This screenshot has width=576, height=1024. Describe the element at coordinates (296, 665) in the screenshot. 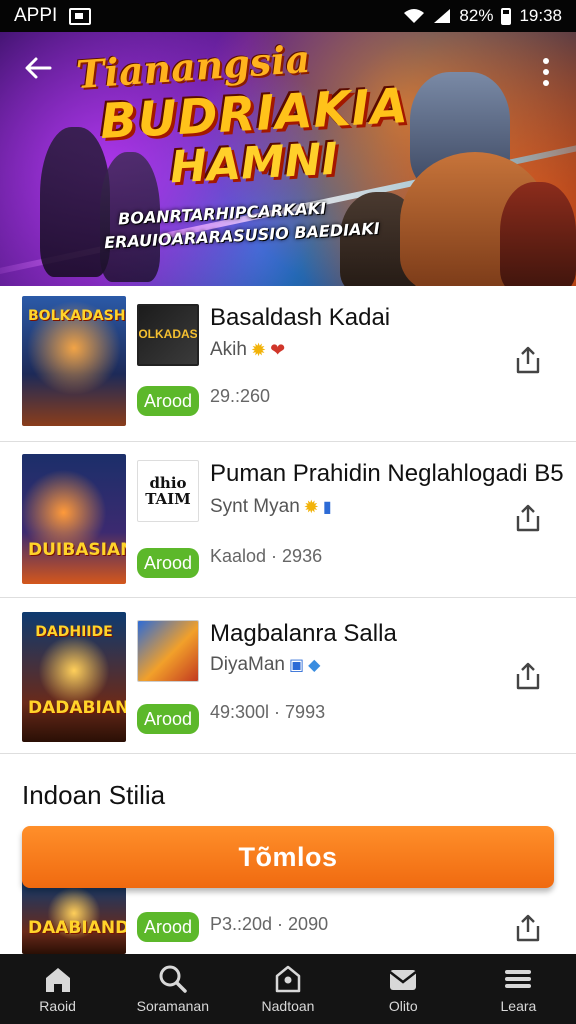

I see `badge-icon: ▣` at that location.